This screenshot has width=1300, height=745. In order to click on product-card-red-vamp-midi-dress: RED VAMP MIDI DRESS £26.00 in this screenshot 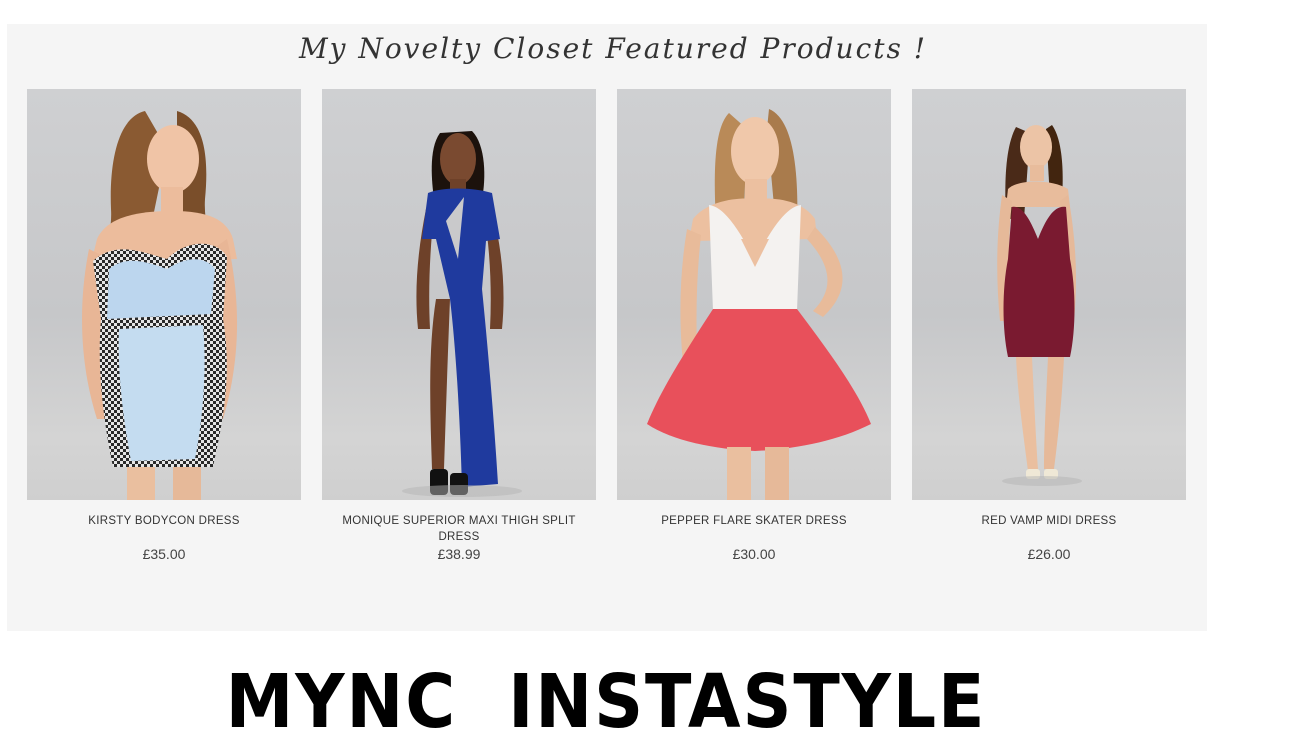, I will do `click(1049, 325)`.